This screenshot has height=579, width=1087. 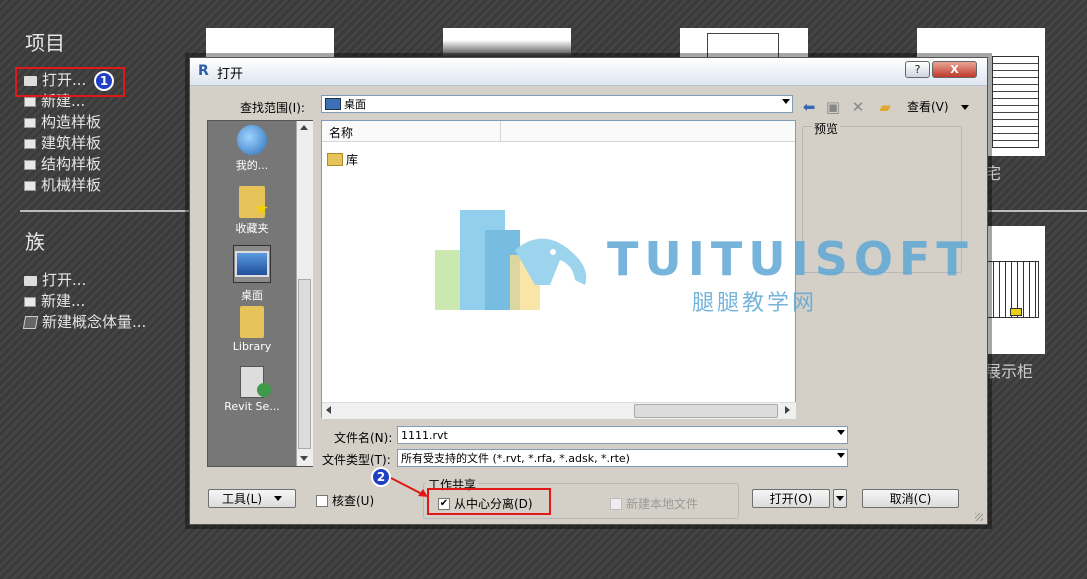 What do you see at coordinates (304, 364) in the screenshot?
I see `places-scroll-thumb` at bounding box center [304, 364].